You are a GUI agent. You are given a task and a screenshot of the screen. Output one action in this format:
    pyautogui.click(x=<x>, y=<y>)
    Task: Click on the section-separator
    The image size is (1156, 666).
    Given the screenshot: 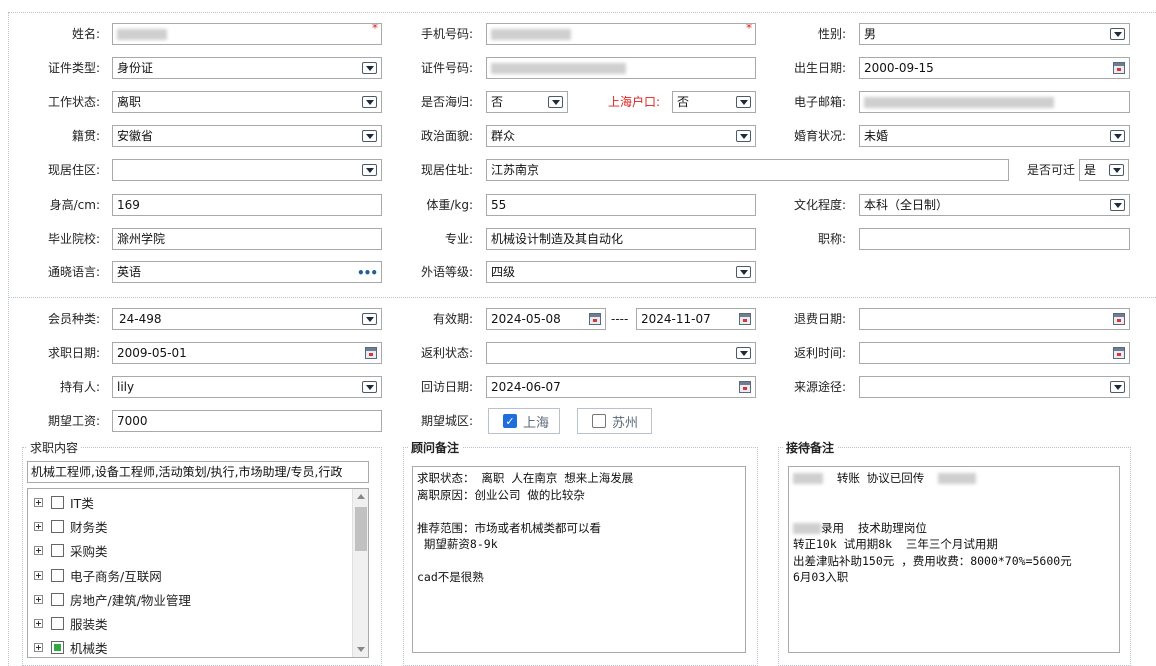 What is the action you would take?
    pyautogui.click(x=582, y=297)
    